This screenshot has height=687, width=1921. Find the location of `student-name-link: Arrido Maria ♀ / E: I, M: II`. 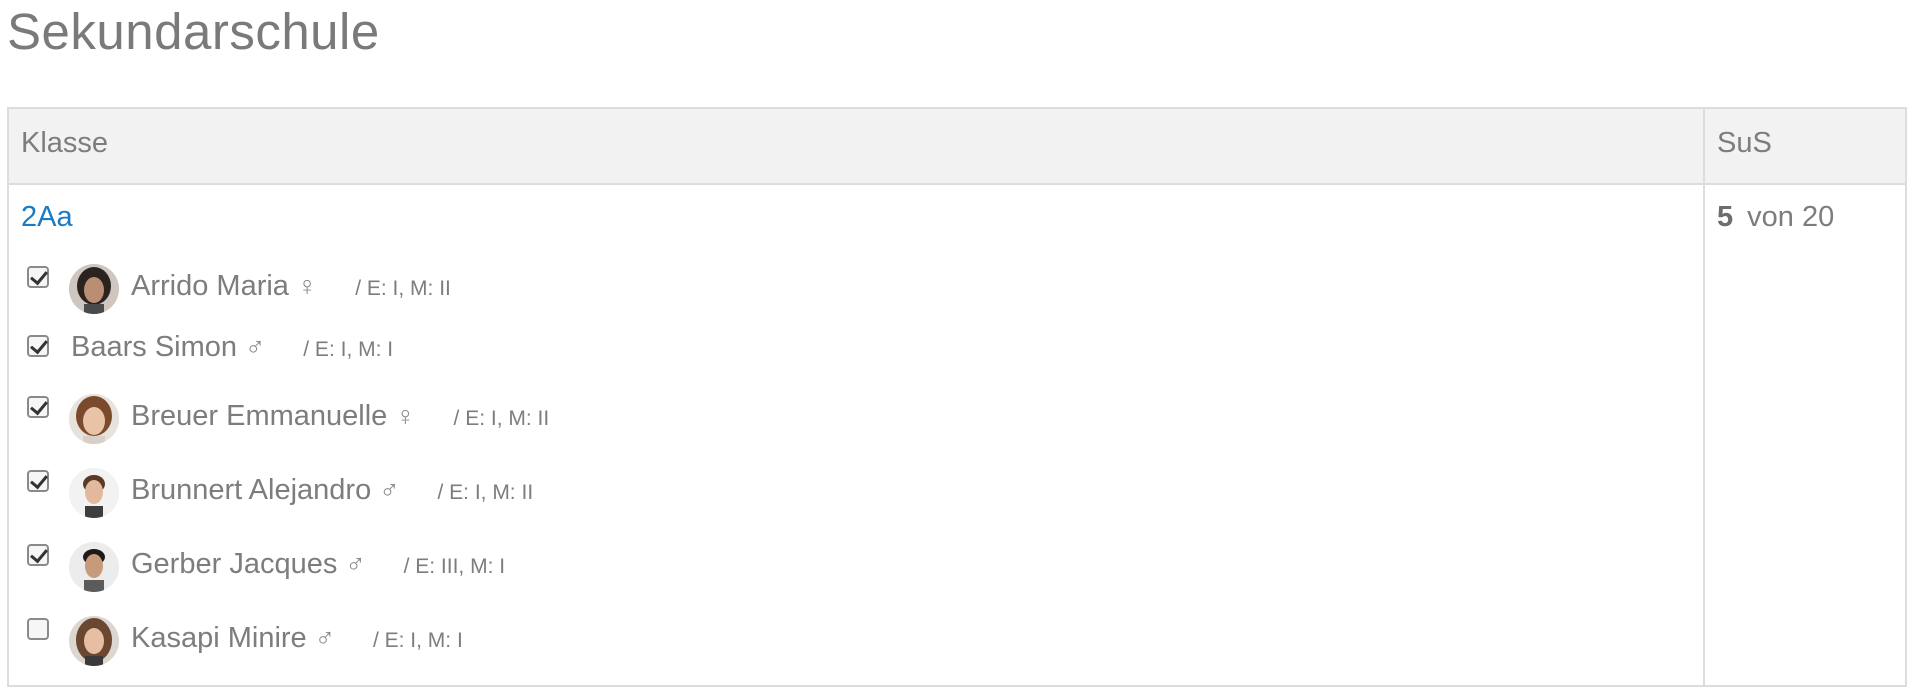

student-name-link: Arrido Maria ♀ / E: I, M: II is located at coordinates (291, 286).